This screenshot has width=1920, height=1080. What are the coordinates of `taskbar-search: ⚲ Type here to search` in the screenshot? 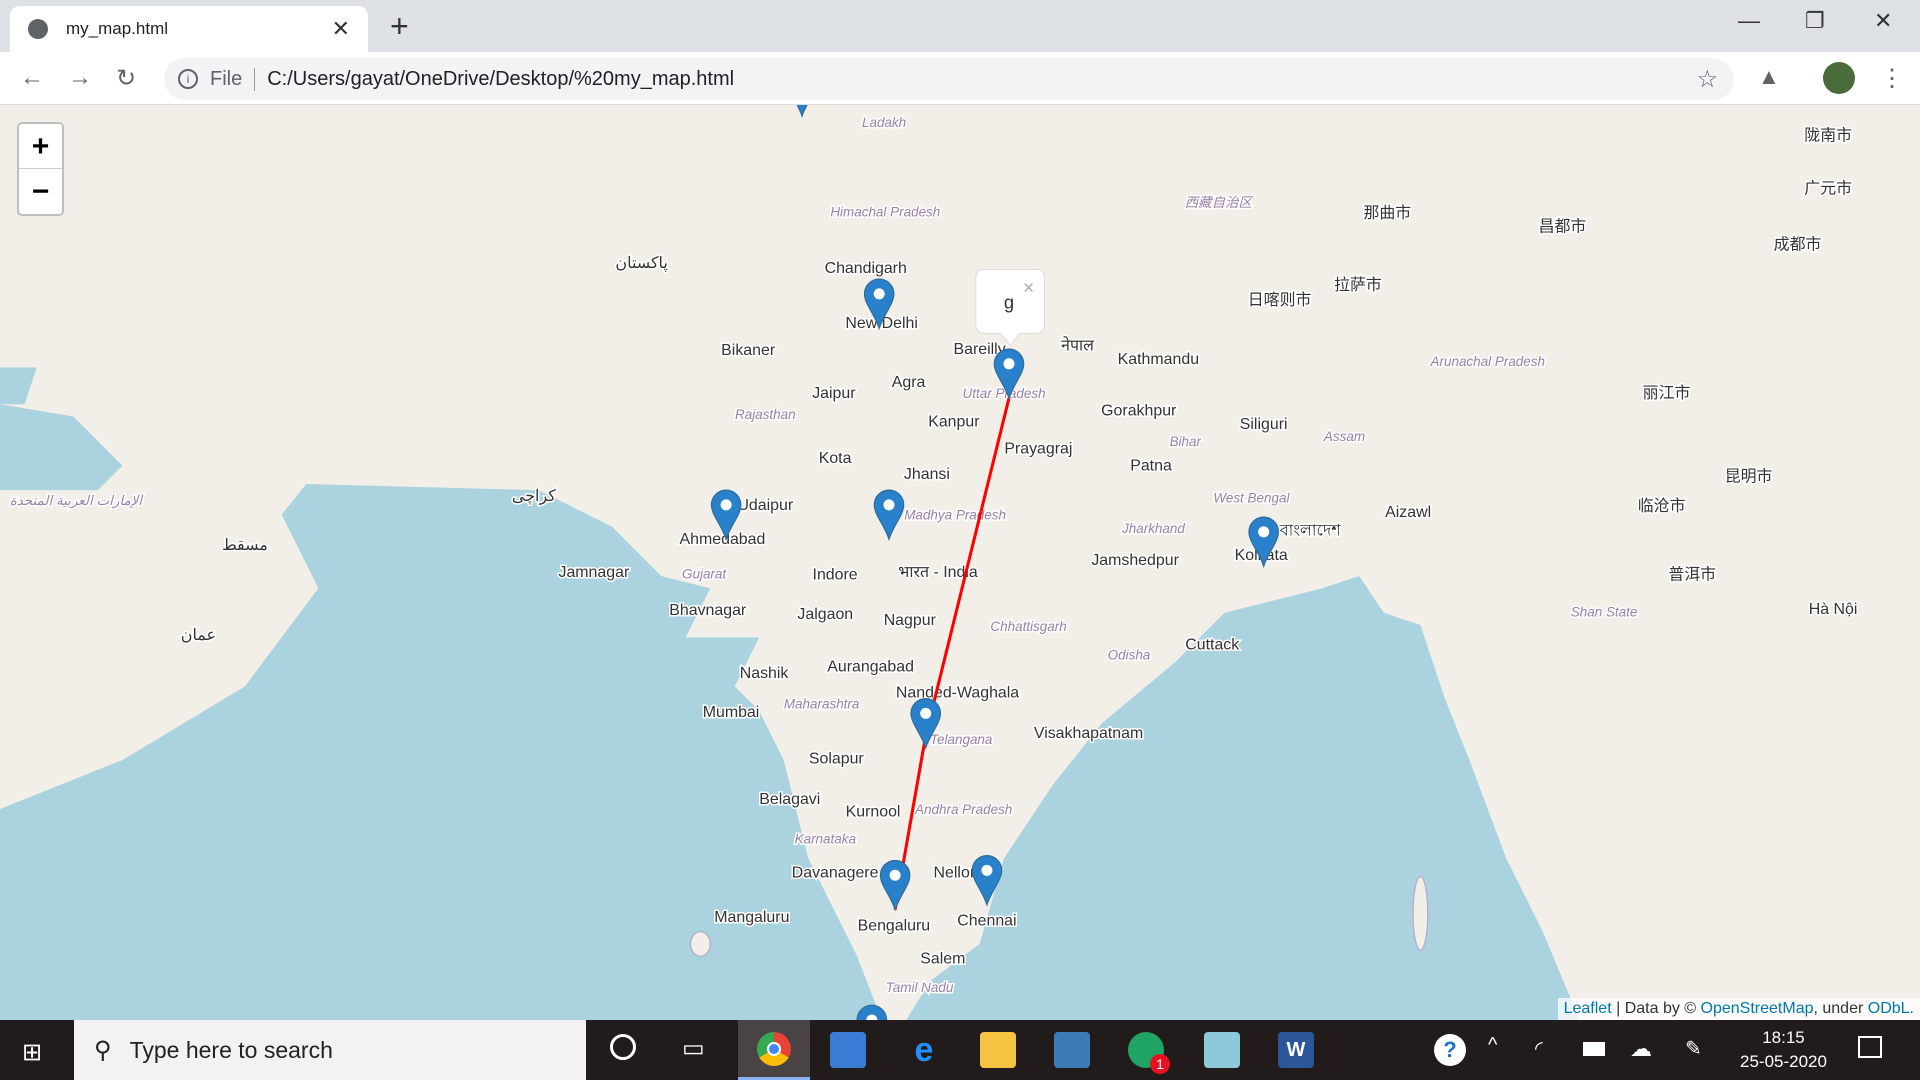 It's located at (330, 1050).